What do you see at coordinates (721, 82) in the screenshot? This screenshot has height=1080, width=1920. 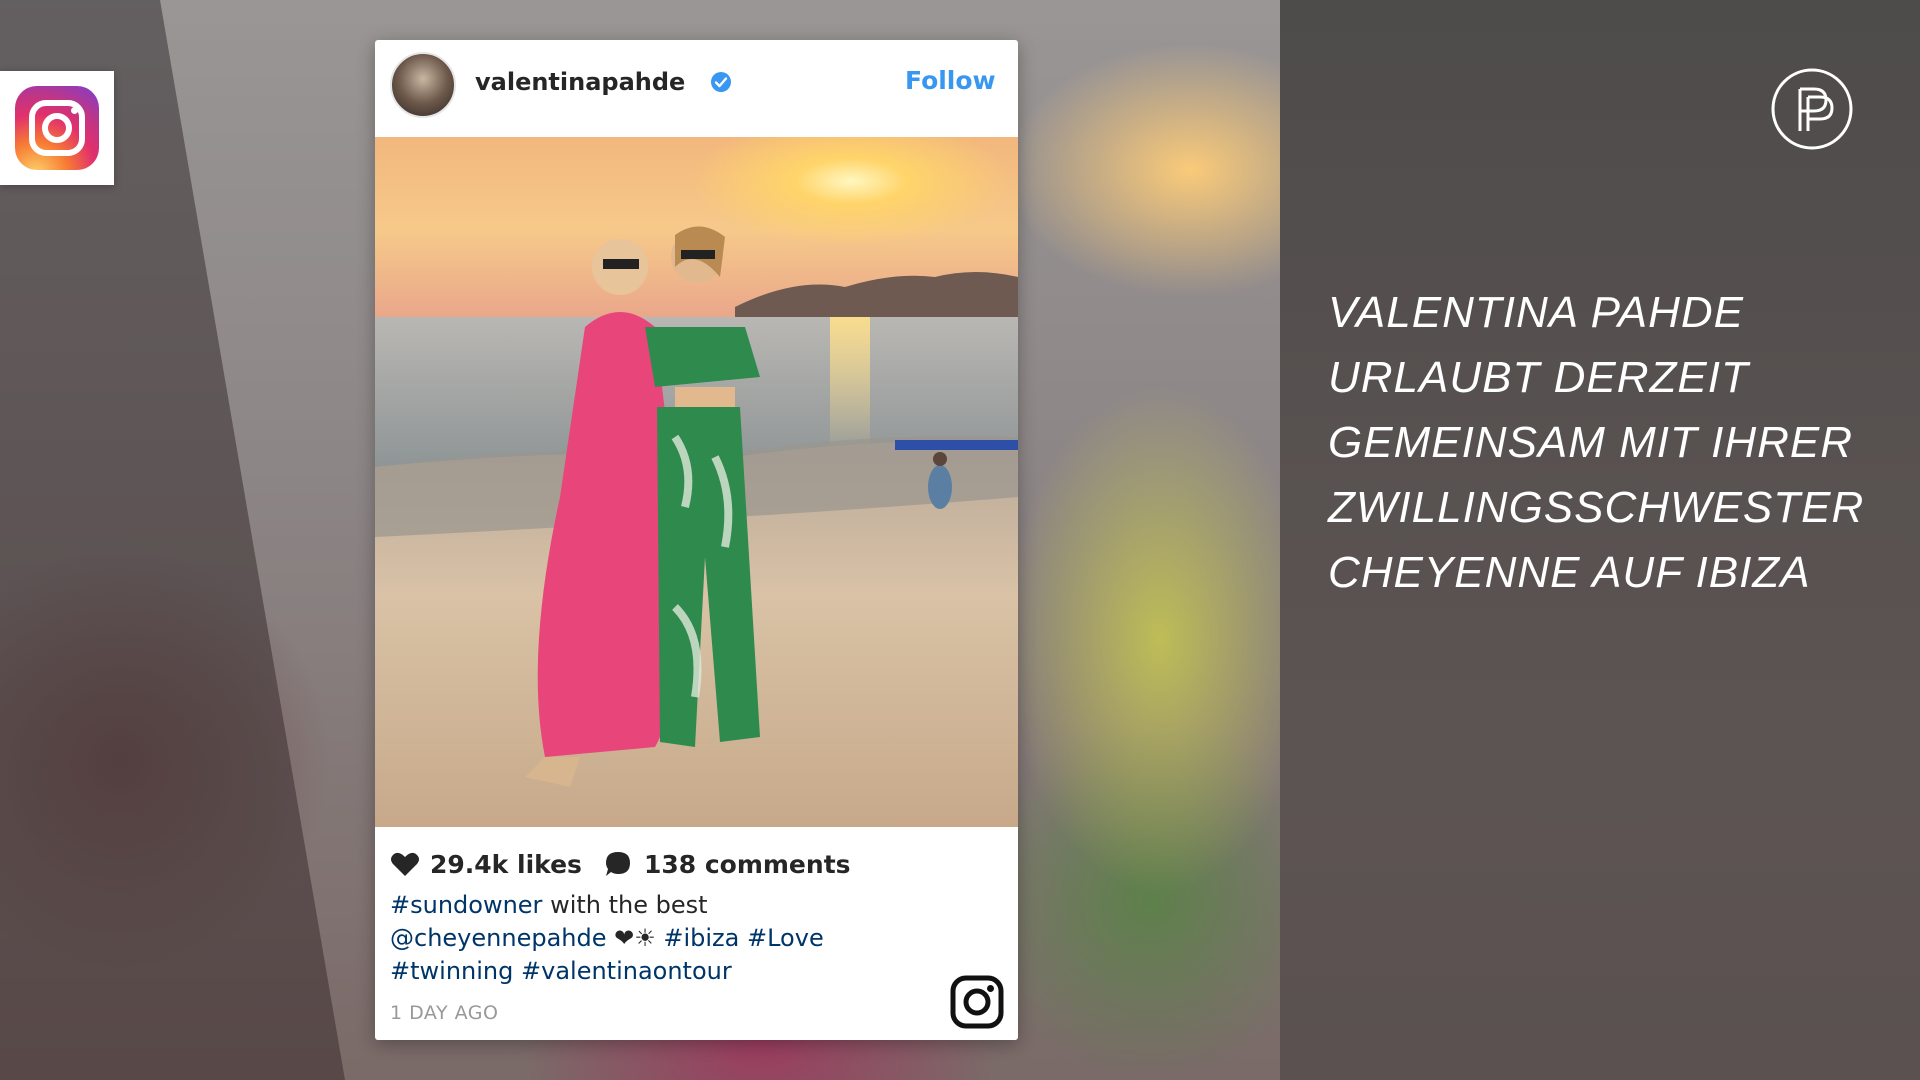 I see `verified-badge-icon` at bounding box center [721, 82].